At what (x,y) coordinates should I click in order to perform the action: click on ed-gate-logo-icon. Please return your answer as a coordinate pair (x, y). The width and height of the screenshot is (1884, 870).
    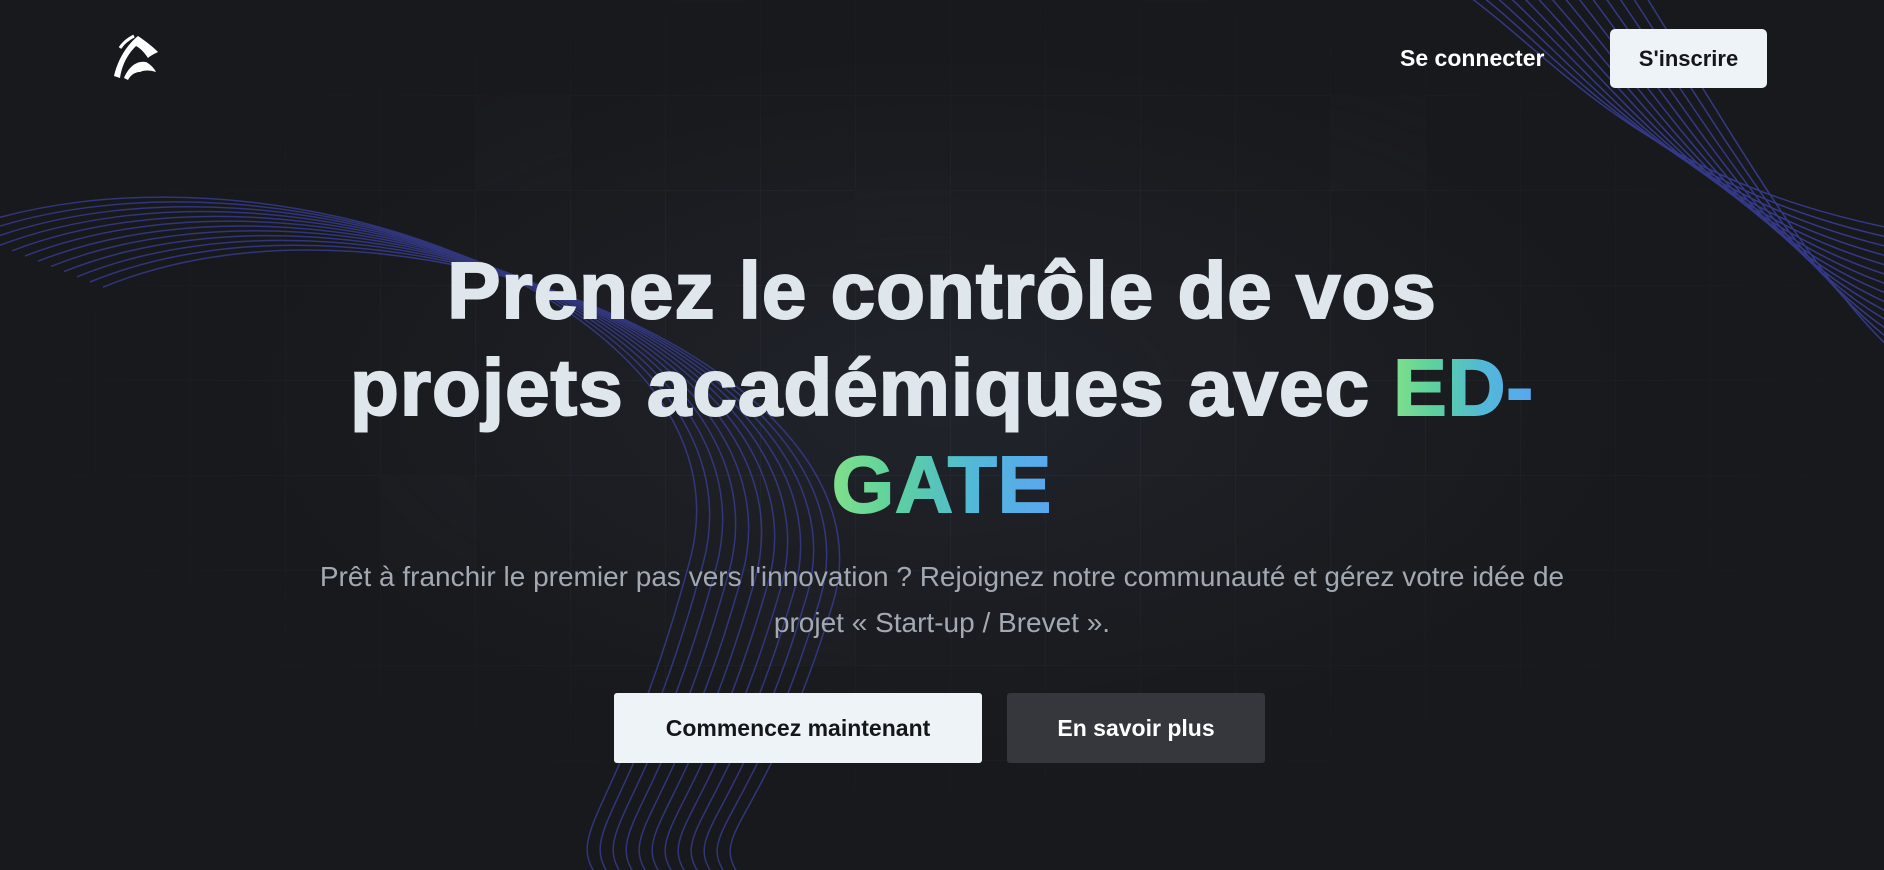
    Looking at the image, I should click on (136, 57).